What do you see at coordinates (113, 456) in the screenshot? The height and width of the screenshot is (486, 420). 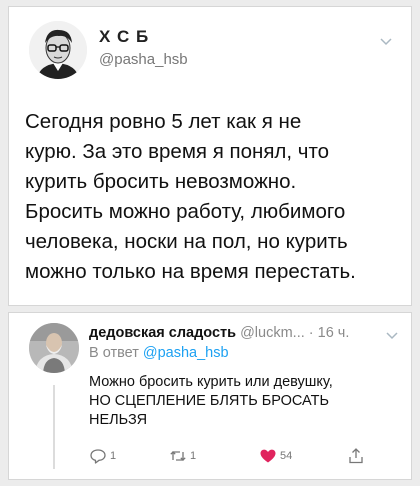 I see `reply-count: 1` at bounding box center [113, 456].